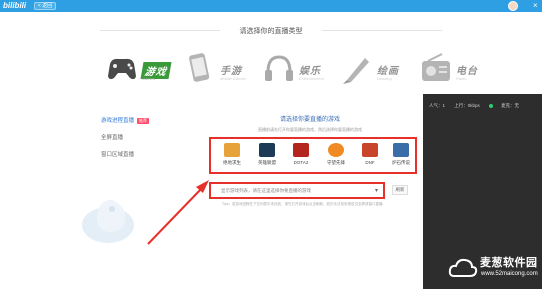  I want to click on choose-game-subtitle: 直播前请先打开你要直播的游戏，然后选择你要直播的游戏, so click(310, 129).